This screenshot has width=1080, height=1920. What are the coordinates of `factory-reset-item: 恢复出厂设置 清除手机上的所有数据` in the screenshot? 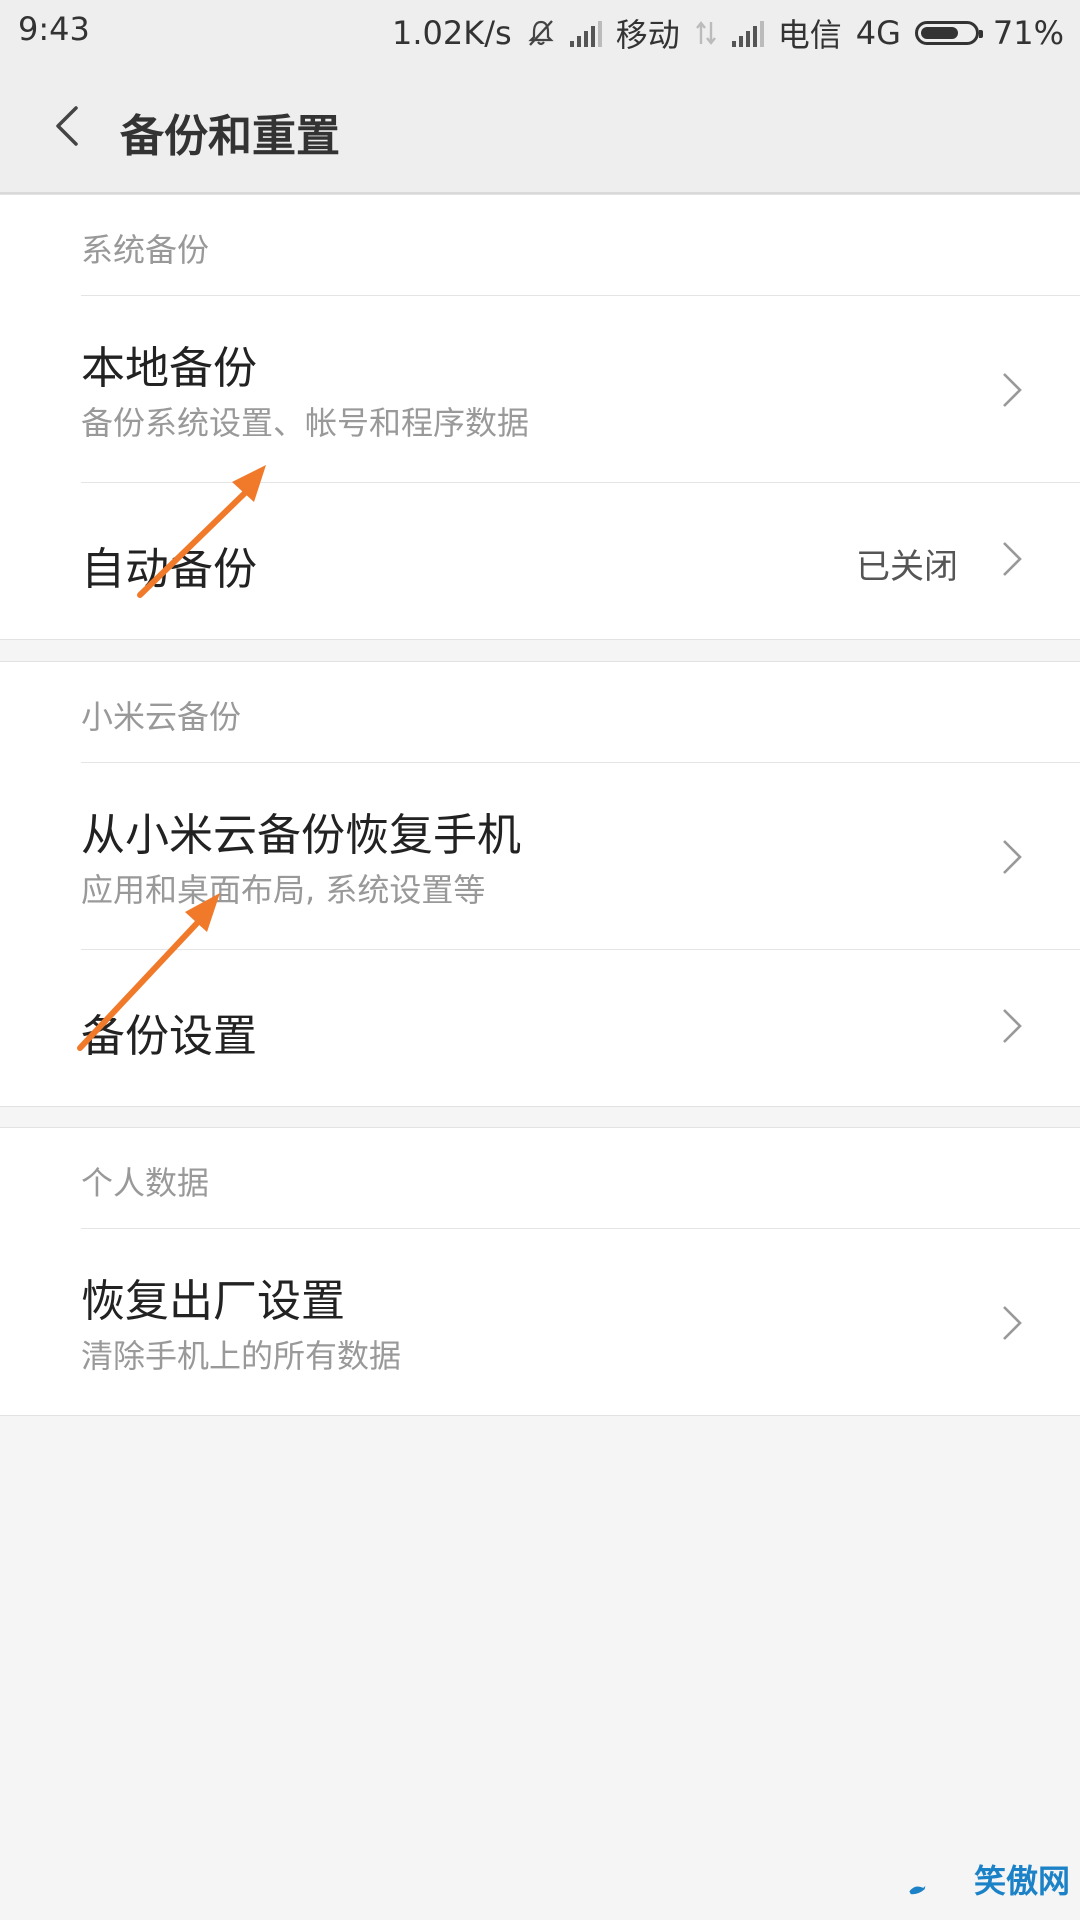 It's located at (540, 1322).